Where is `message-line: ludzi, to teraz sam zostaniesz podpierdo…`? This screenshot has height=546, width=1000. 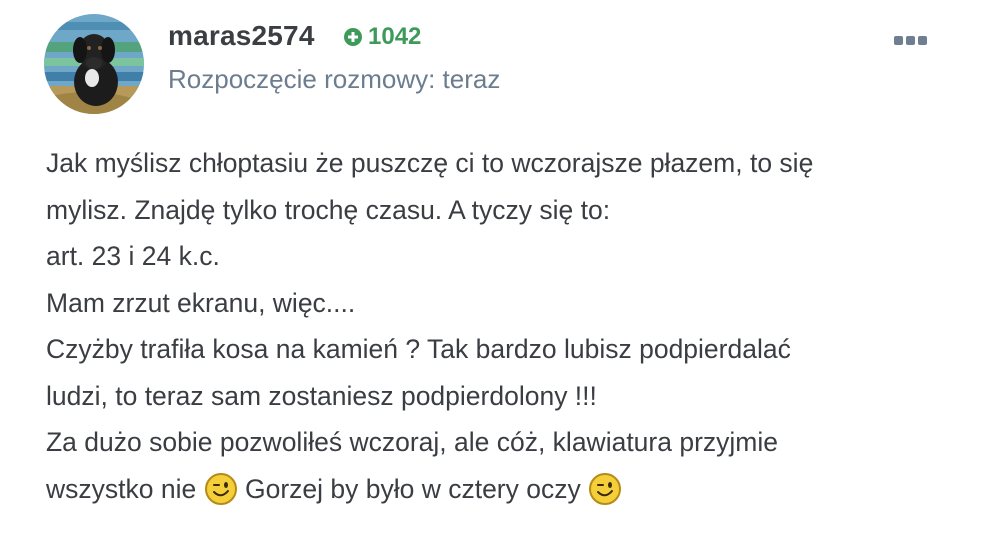
message-line: ludzi, to teraz sam zostaniesz podpierdo… is located at coordinates (321, 395).